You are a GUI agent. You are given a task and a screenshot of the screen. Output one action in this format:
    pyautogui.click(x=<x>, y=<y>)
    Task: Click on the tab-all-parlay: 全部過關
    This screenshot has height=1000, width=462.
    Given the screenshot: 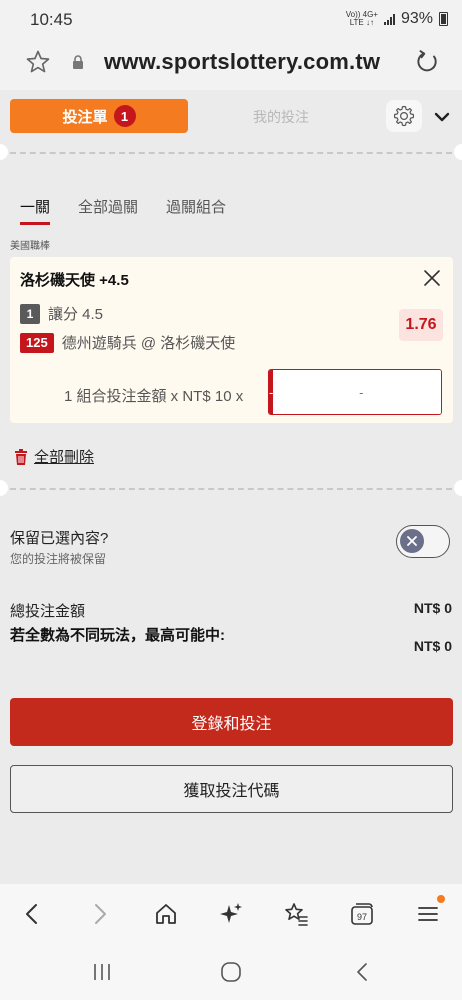 What is the action you would take?
    pyautogui.click(x=108, y=210)
    